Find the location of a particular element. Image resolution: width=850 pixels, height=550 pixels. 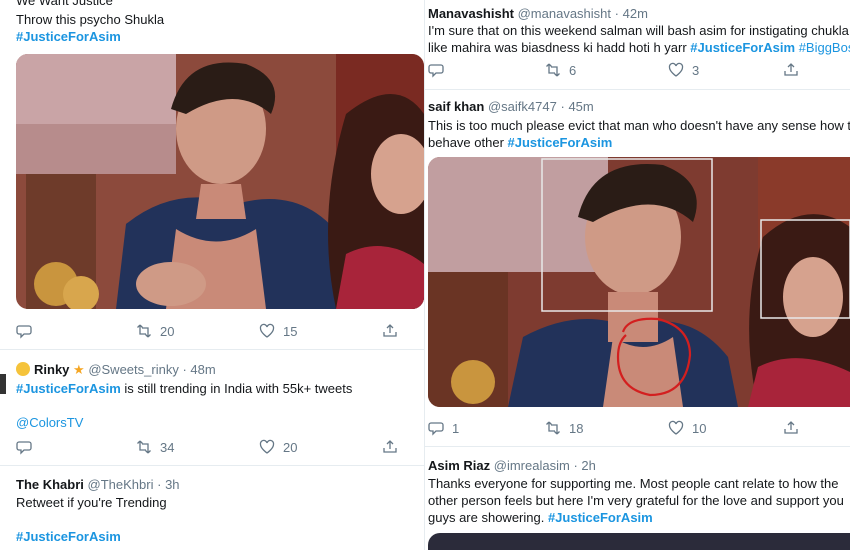

tweet-time: 3h is located at coordinates (172, 484).